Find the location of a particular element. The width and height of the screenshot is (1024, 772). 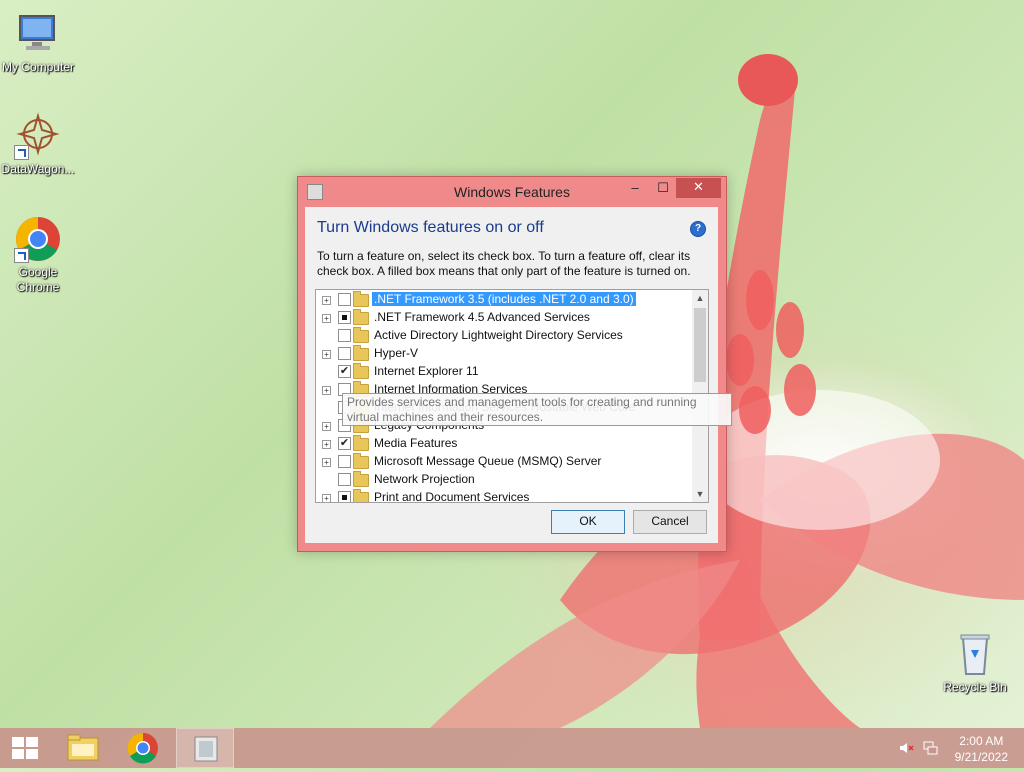

feature-label: Internet Explorer 11 is located at coordinates (426, 371).